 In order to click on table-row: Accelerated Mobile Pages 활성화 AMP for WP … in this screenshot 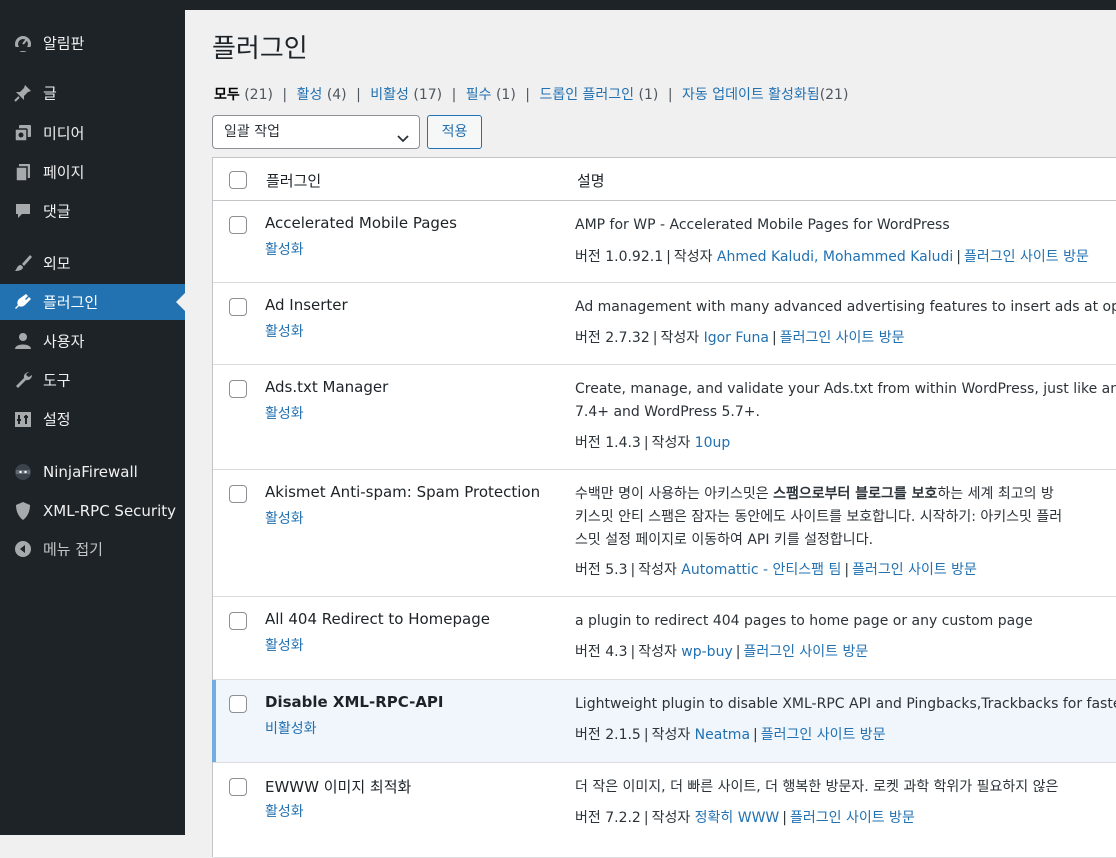, I will do `click(664, 242)`.